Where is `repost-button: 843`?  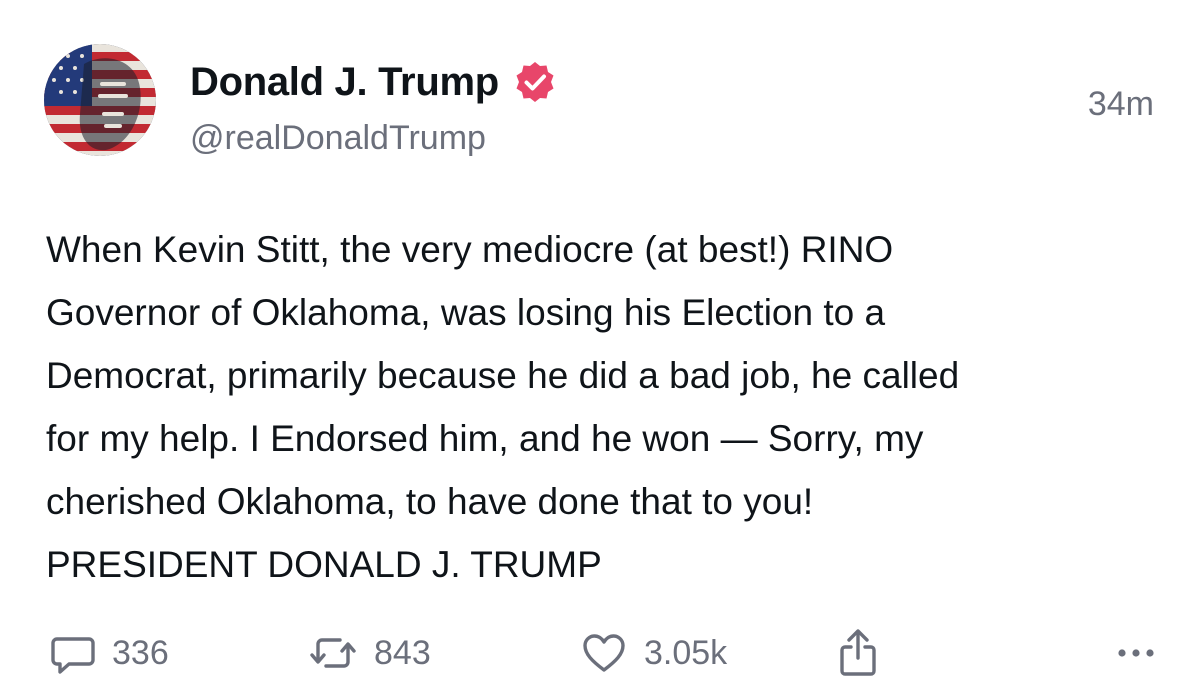 repost-button: 843 is located at coordinates (369, 653).